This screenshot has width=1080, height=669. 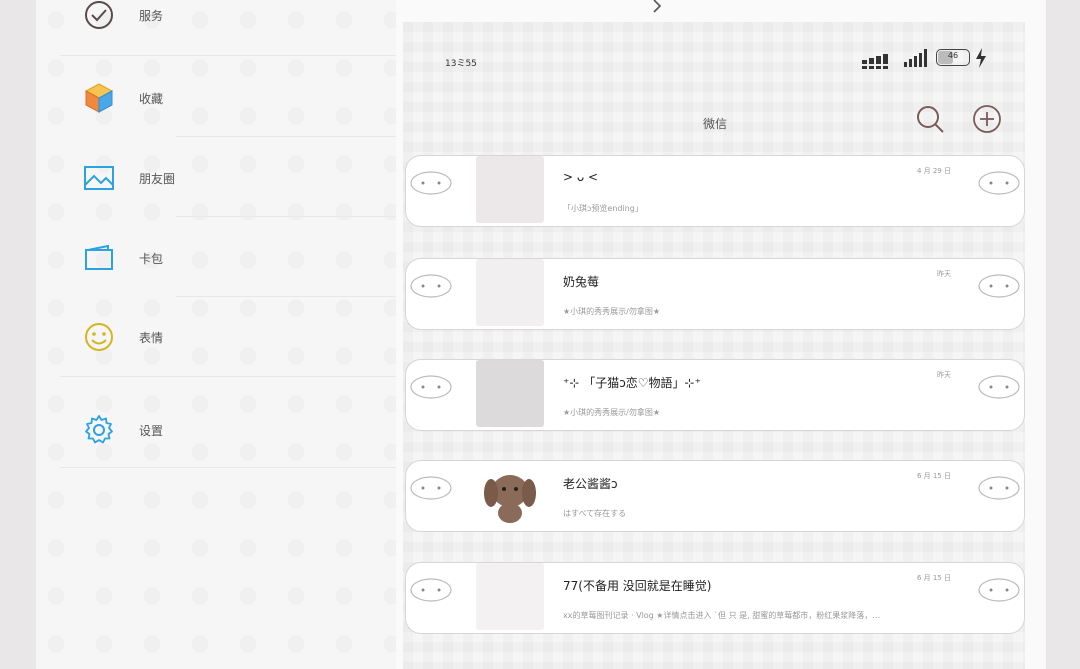 I want to click on menu-item-label: 设置, so click(x=151, y=430).